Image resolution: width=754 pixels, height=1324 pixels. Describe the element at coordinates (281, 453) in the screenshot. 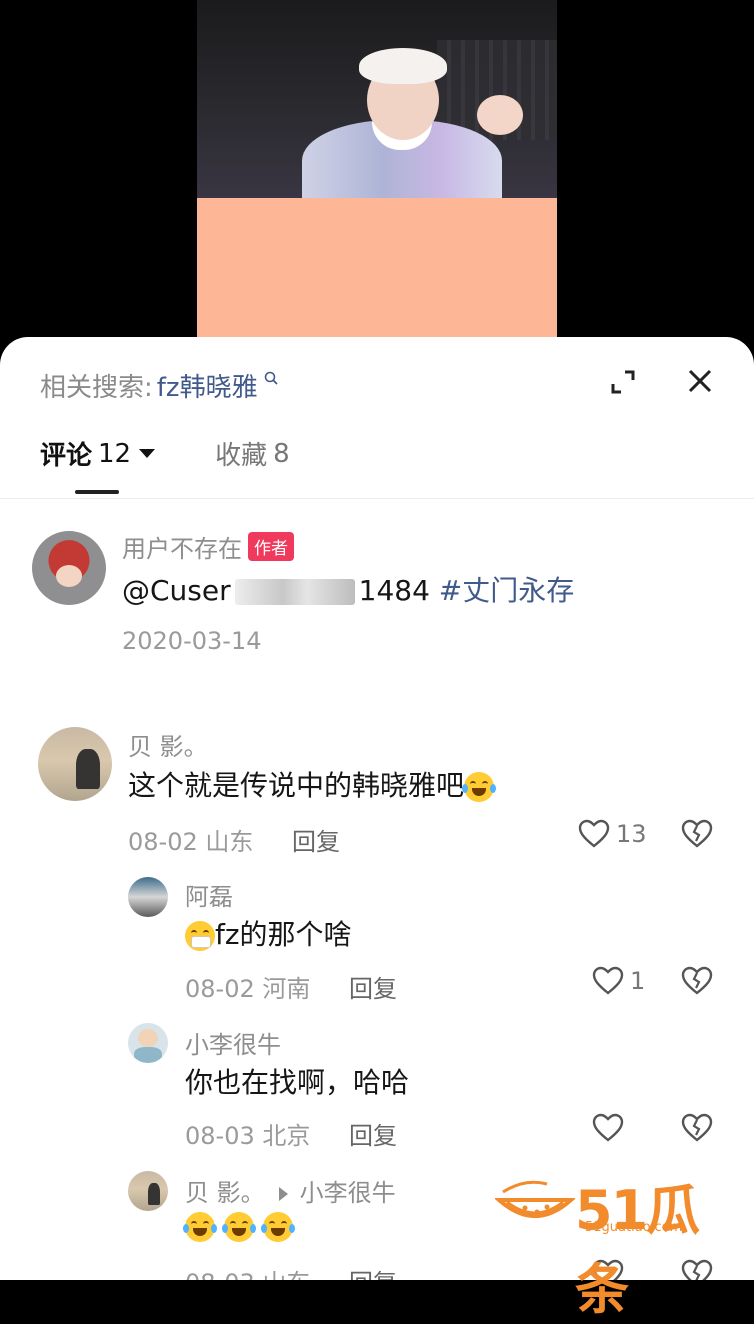

I see `tab-favorites-count: 8` at that location.